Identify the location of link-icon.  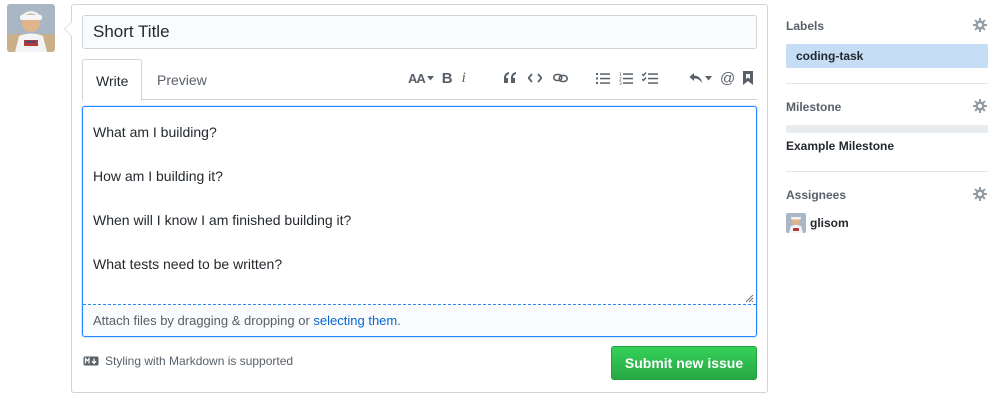
(560, 78).